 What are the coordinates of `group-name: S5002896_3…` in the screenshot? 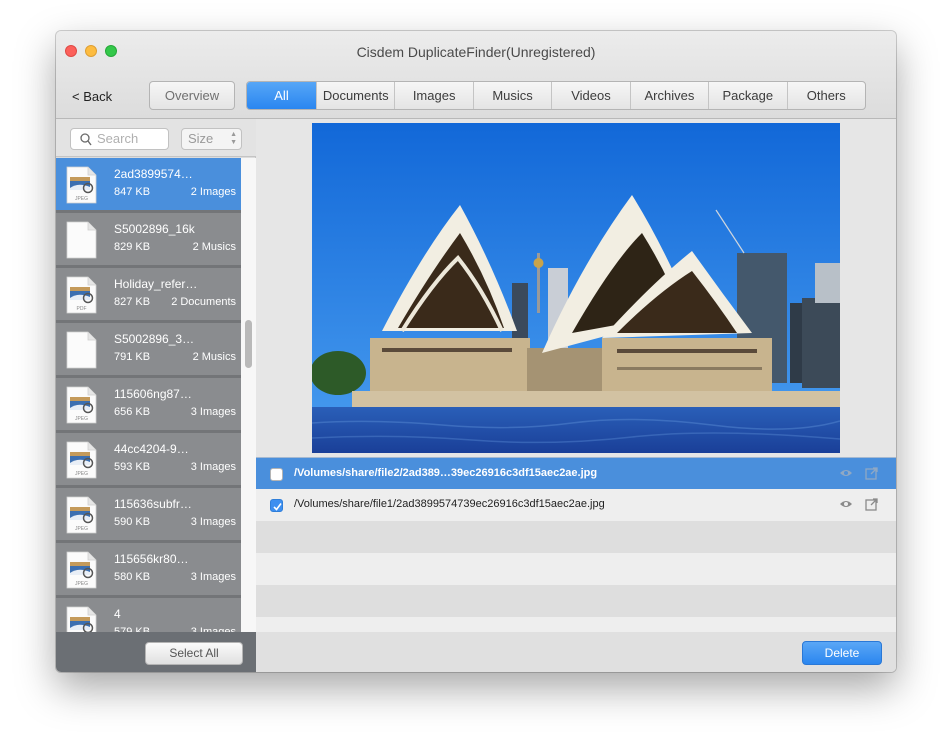 It's located at (154, 339).